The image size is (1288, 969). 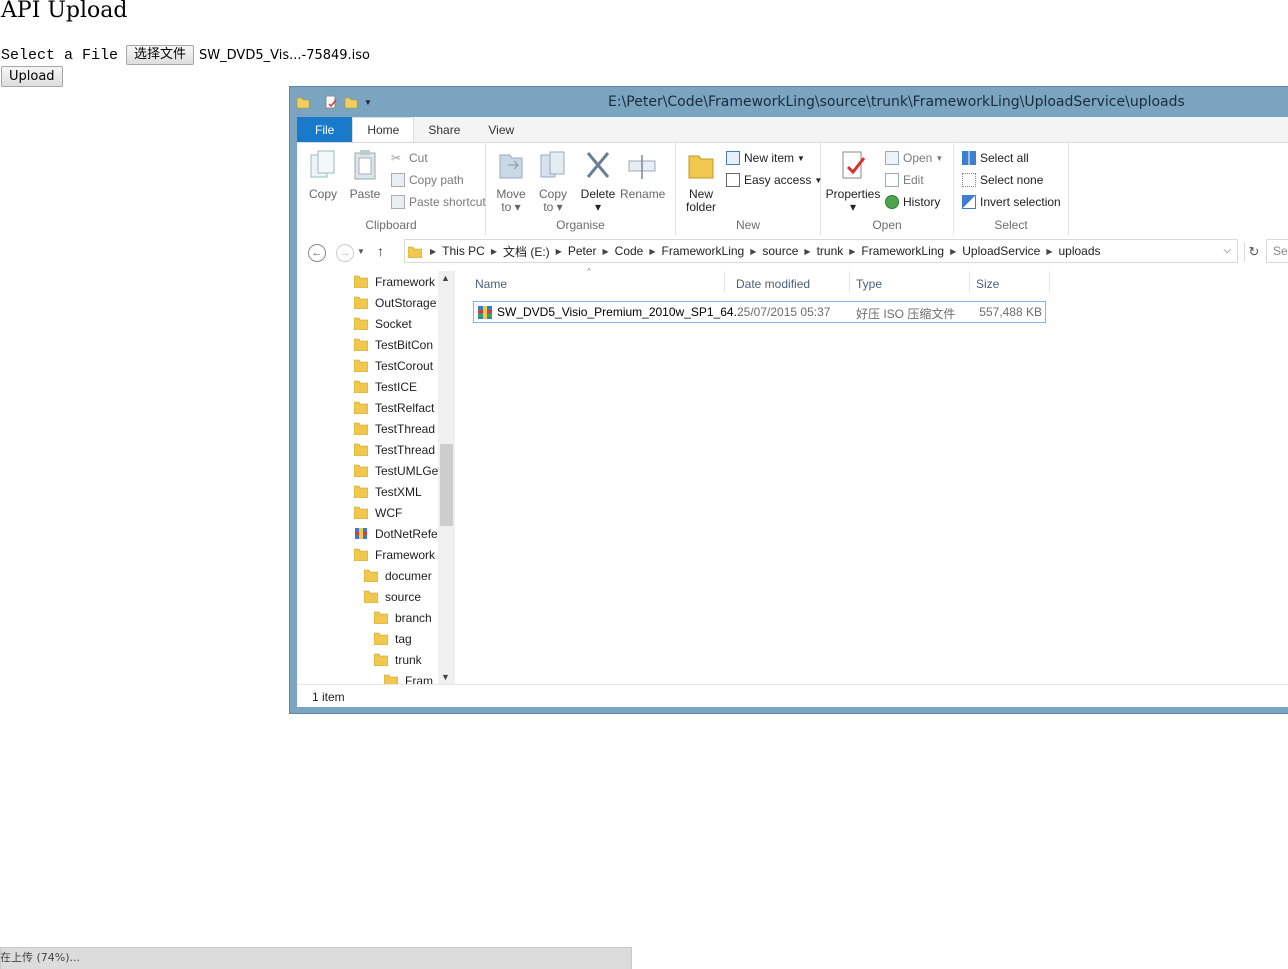 I want to click on breadcrumb-code: Code, so click(x=629, y=251).